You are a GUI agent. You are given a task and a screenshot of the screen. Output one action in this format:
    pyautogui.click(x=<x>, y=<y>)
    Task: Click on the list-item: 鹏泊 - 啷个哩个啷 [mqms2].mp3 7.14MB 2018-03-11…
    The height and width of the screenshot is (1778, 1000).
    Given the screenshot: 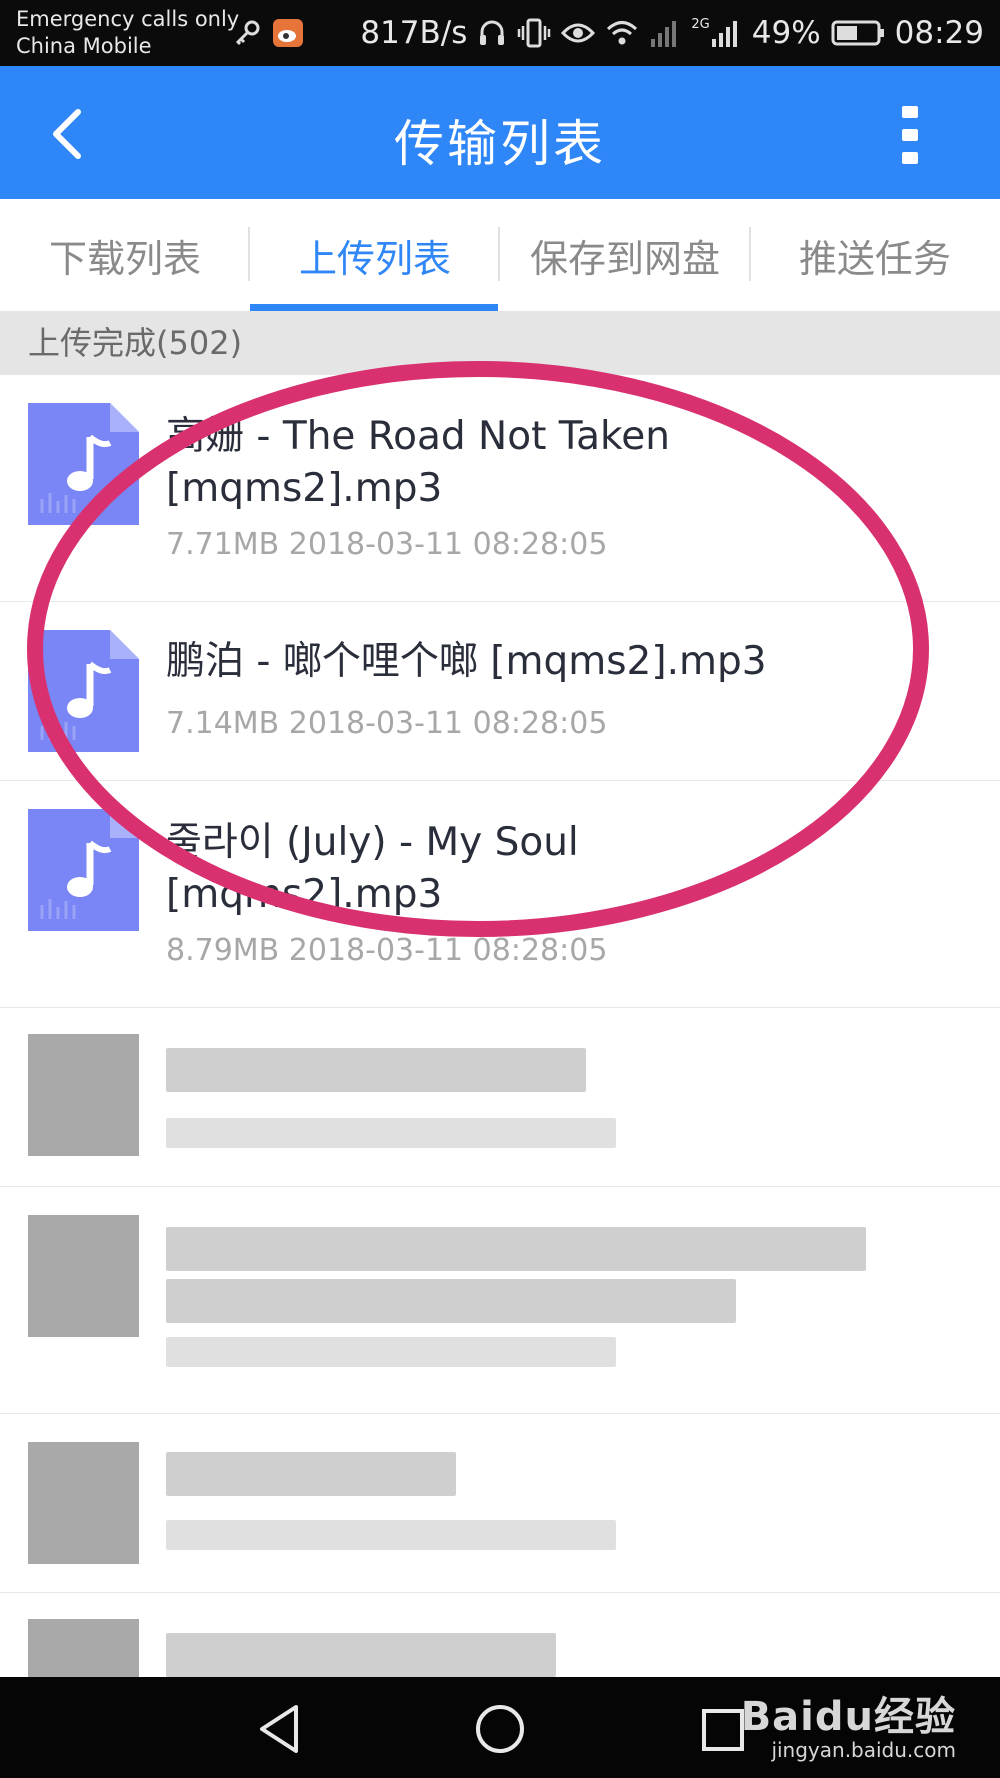 What is the action you would take?
    pyautogui.click(x=500, y=691)
    